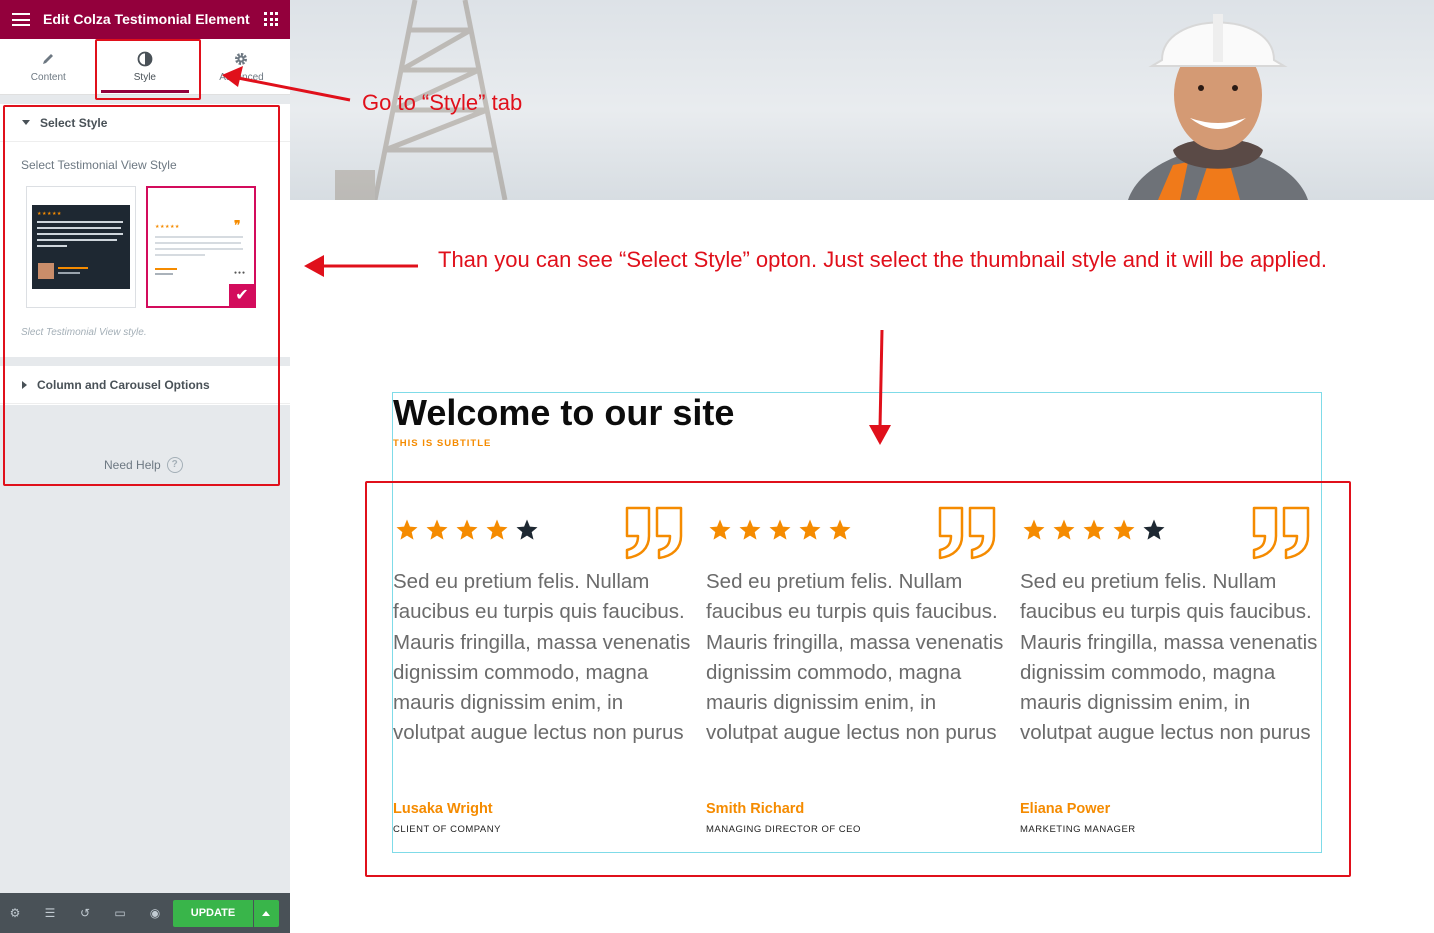 This screenshot has height=933, width=1434. I want to click on section-title: Welcome to our site, so click(564, 412).